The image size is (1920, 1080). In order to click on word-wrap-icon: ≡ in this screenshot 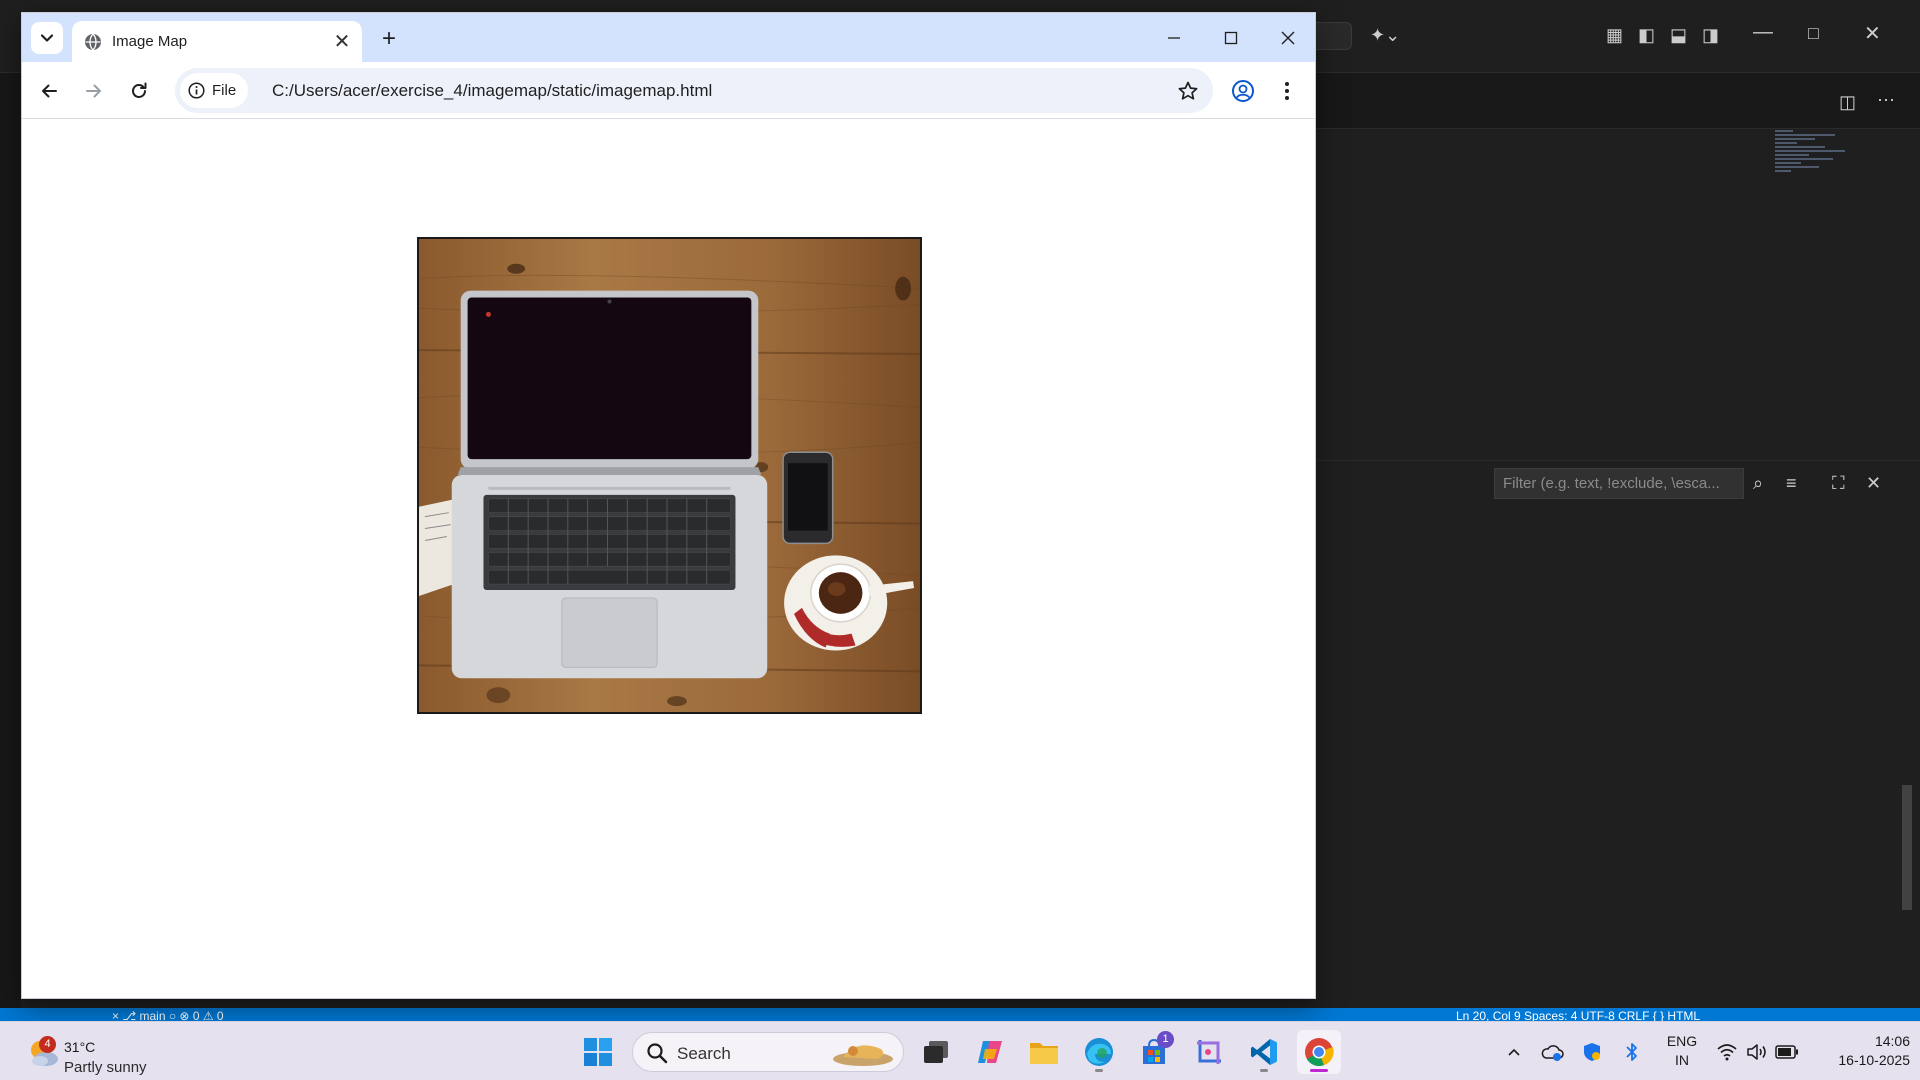, I will do `click(1791, 483)`.